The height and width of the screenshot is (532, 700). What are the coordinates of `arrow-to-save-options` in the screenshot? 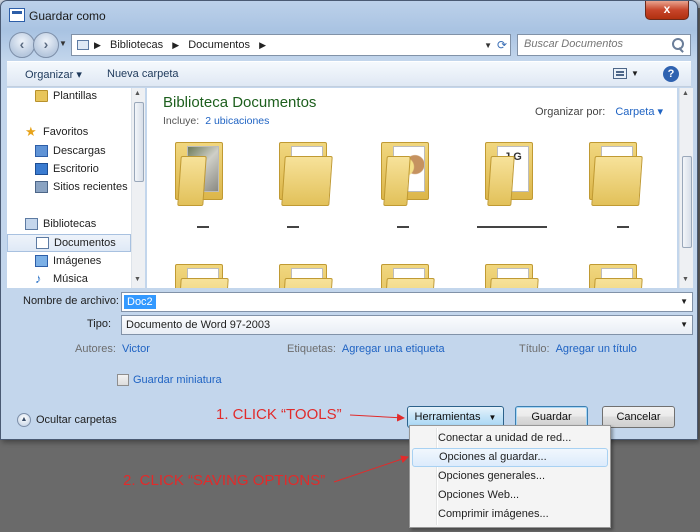 It's located at (371, 469).